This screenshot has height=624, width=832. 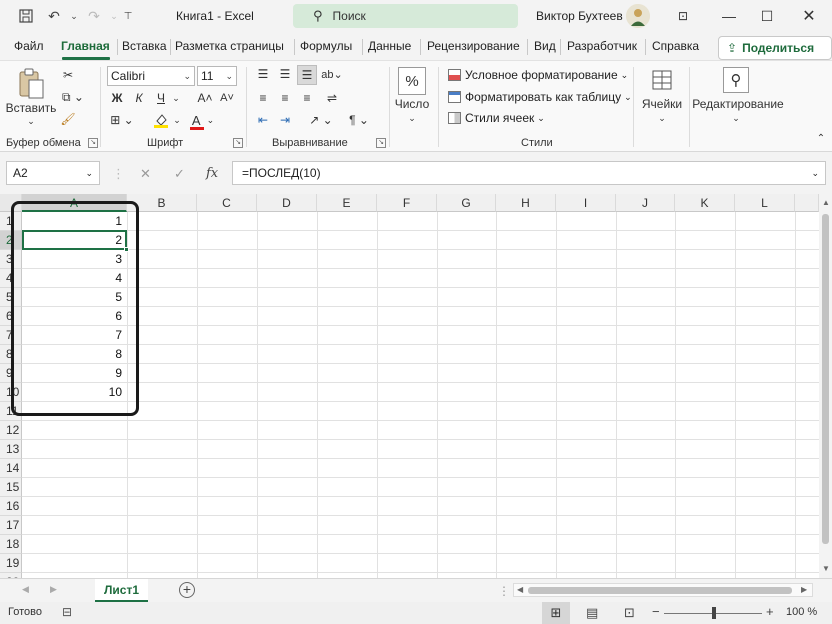 What do you see at coordinates (11, 449) in the screenshot?
I see `row-header-13: 13` at bounding box center [11, 449].